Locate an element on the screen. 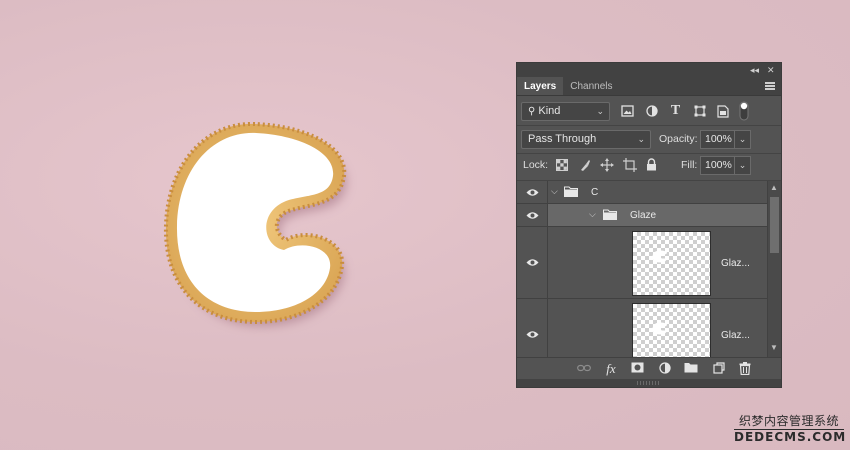  layer-row-group-glaze: ⌵ Glaze is located at coordinates (642, 215).